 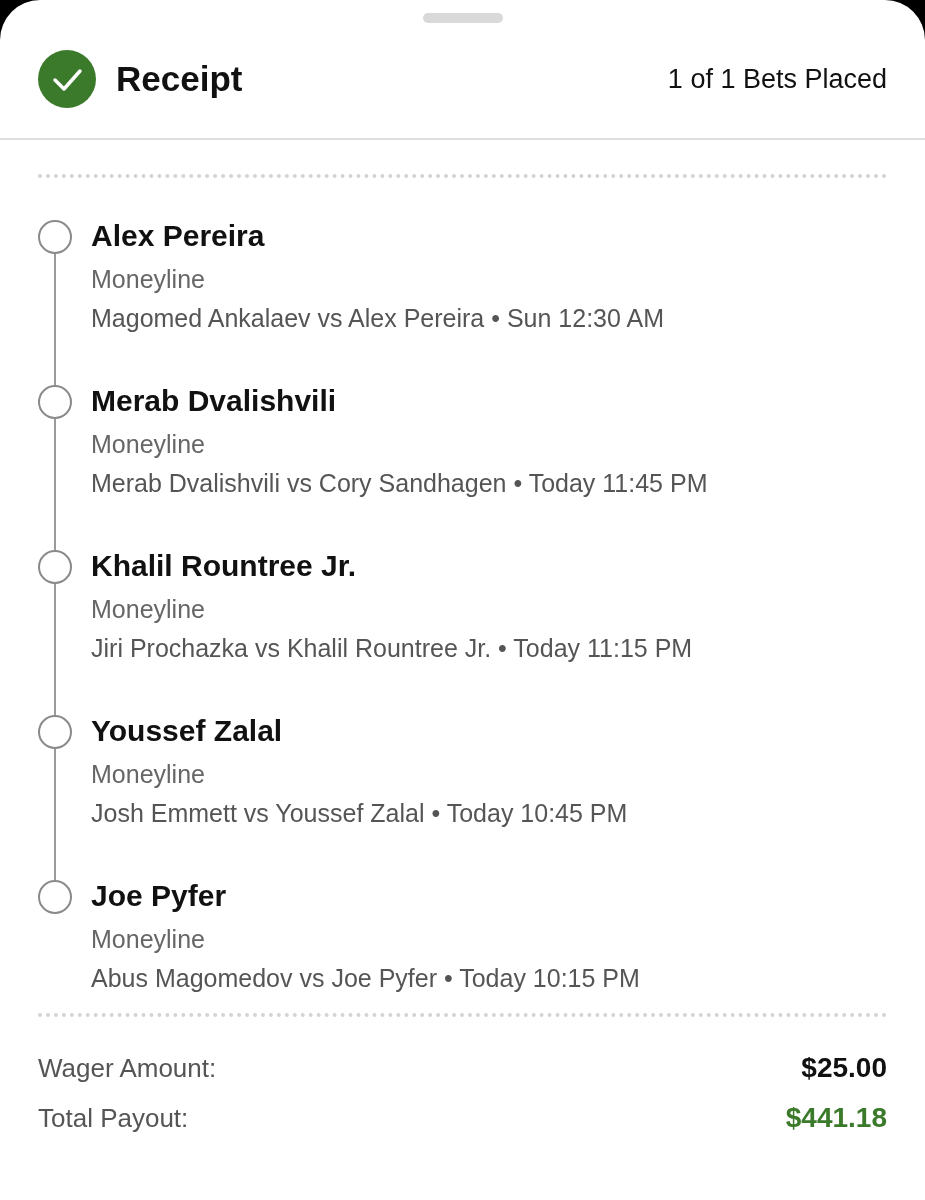 What do you see at coordinates (844, 1068) in the screenshot?
I see `summary-value: $25.00` at bounding box center [844, 1068].